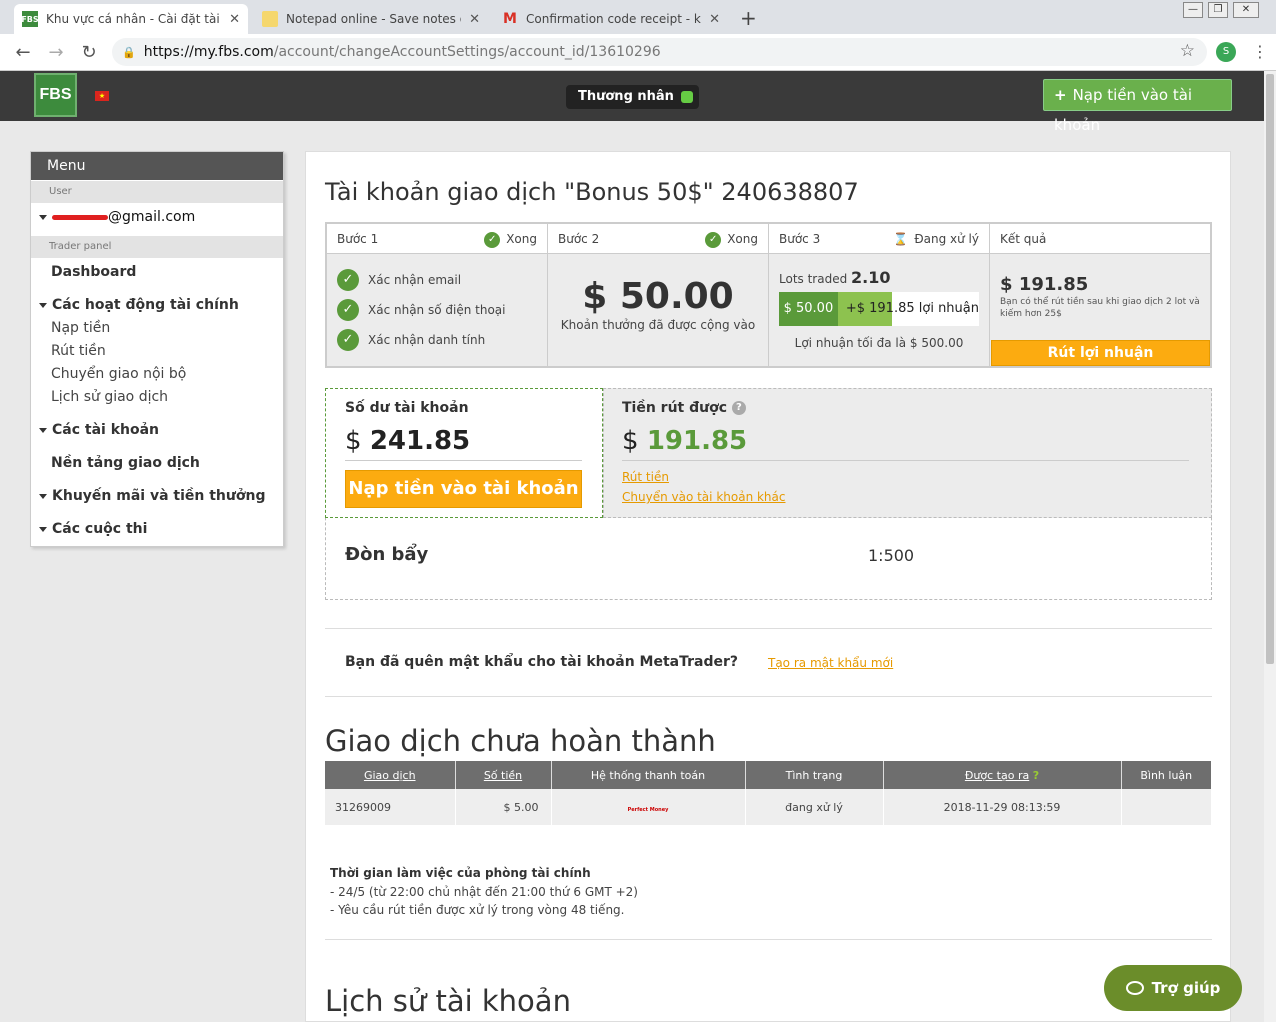 The width and height of the screenshot is (1276, 1022). Describe the element at coordinates (125, 463) in the screenshot. I see `sidebar-item-platforms: Nền tảng giao dịch` at that location.